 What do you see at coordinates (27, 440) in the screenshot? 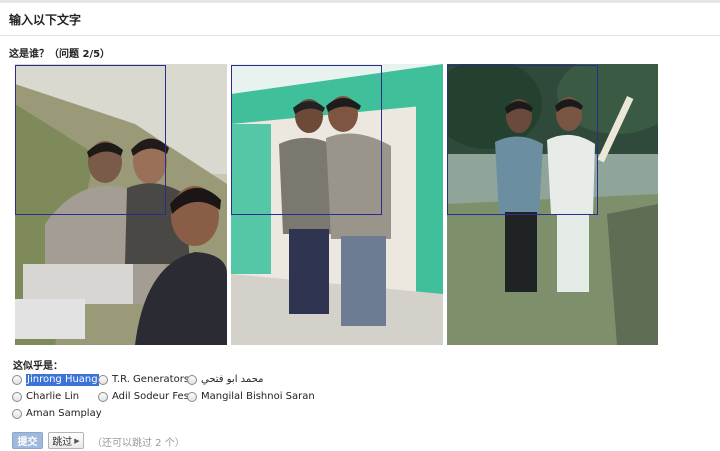
I see `submit-button: 提交` at bounding box center [27, 440].